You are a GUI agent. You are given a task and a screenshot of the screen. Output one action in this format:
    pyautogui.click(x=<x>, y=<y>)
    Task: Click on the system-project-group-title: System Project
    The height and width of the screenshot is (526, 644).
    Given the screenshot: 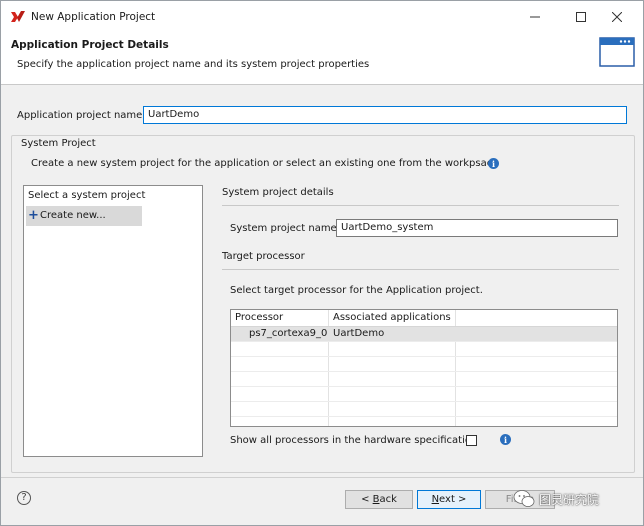 What is the action you would take?
    pyautogui.click(x=58, y=143)
    